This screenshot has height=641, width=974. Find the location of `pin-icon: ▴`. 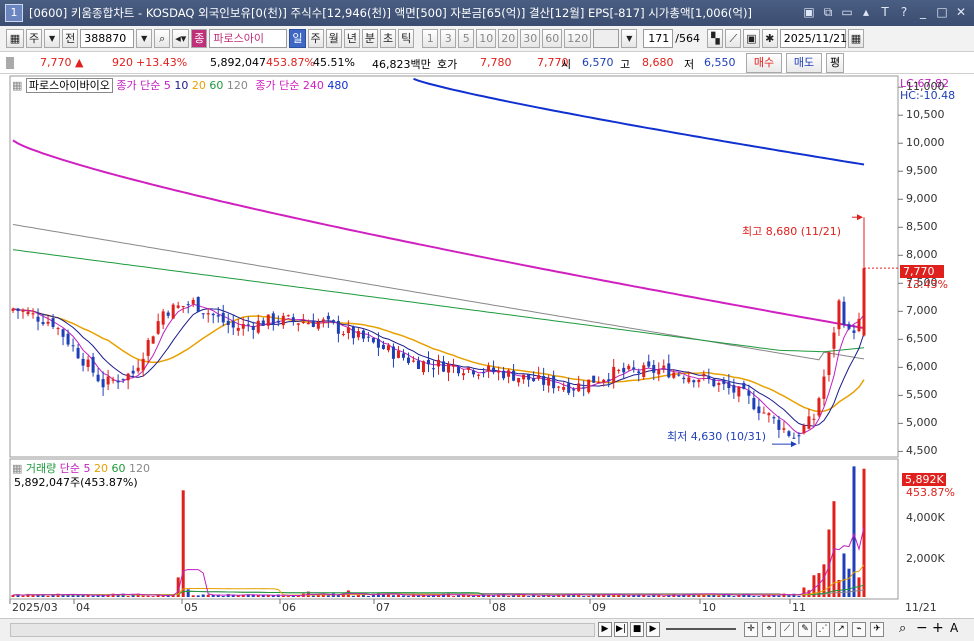

pin-icon: ▴ is located at coordinates (866, 12).